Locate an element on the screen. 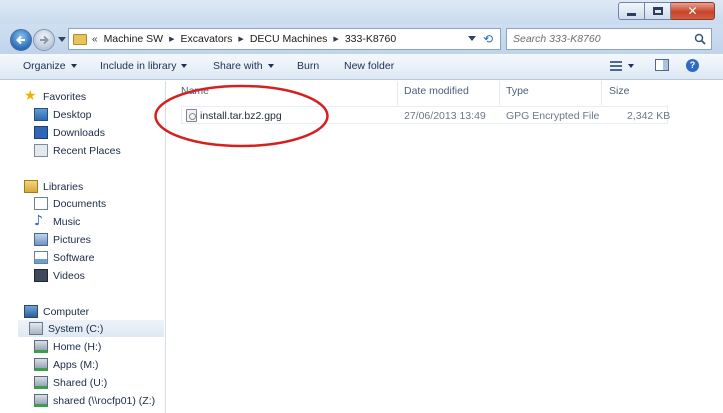 The width and height of the screenshot is (723, 413). music-icon: ♪ is located at coordinates (38, 221).